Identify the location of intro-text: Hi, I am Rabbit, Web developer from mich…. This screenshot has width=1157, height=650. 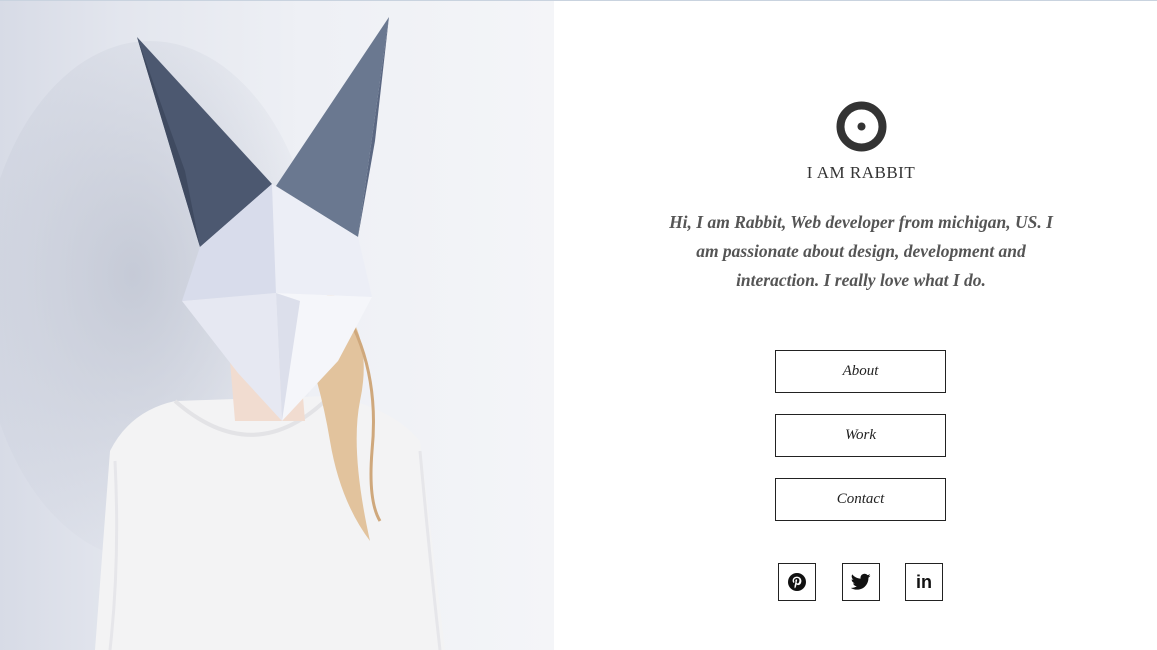
(861, 251).